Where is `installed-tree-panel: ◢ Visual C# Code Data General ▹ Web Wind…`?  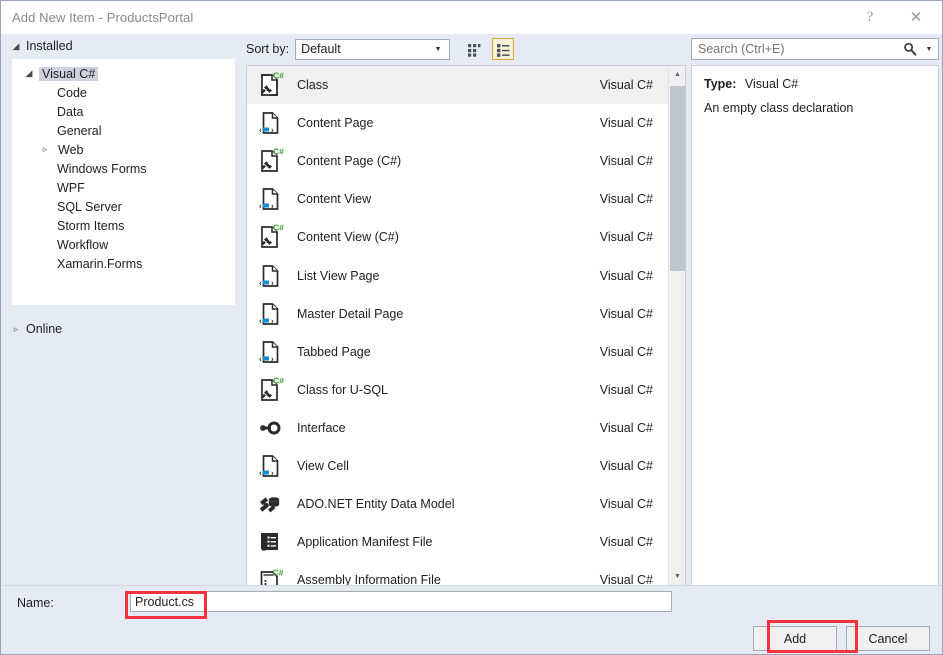 installed-tree-panel: ◢ Visual C# Code Data General ▹ Web Wind… is located at coordinates (123, 182).